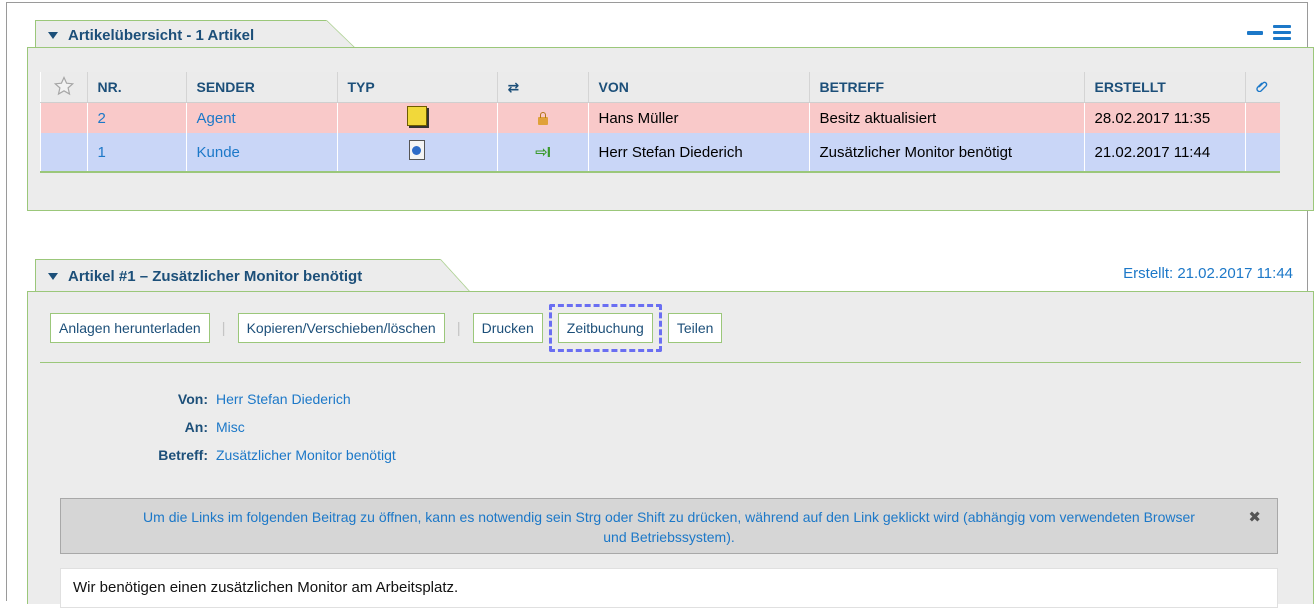 This screenshot has width=1314, height=608. I want to click on share-button: Teilen, so click(695, 328).